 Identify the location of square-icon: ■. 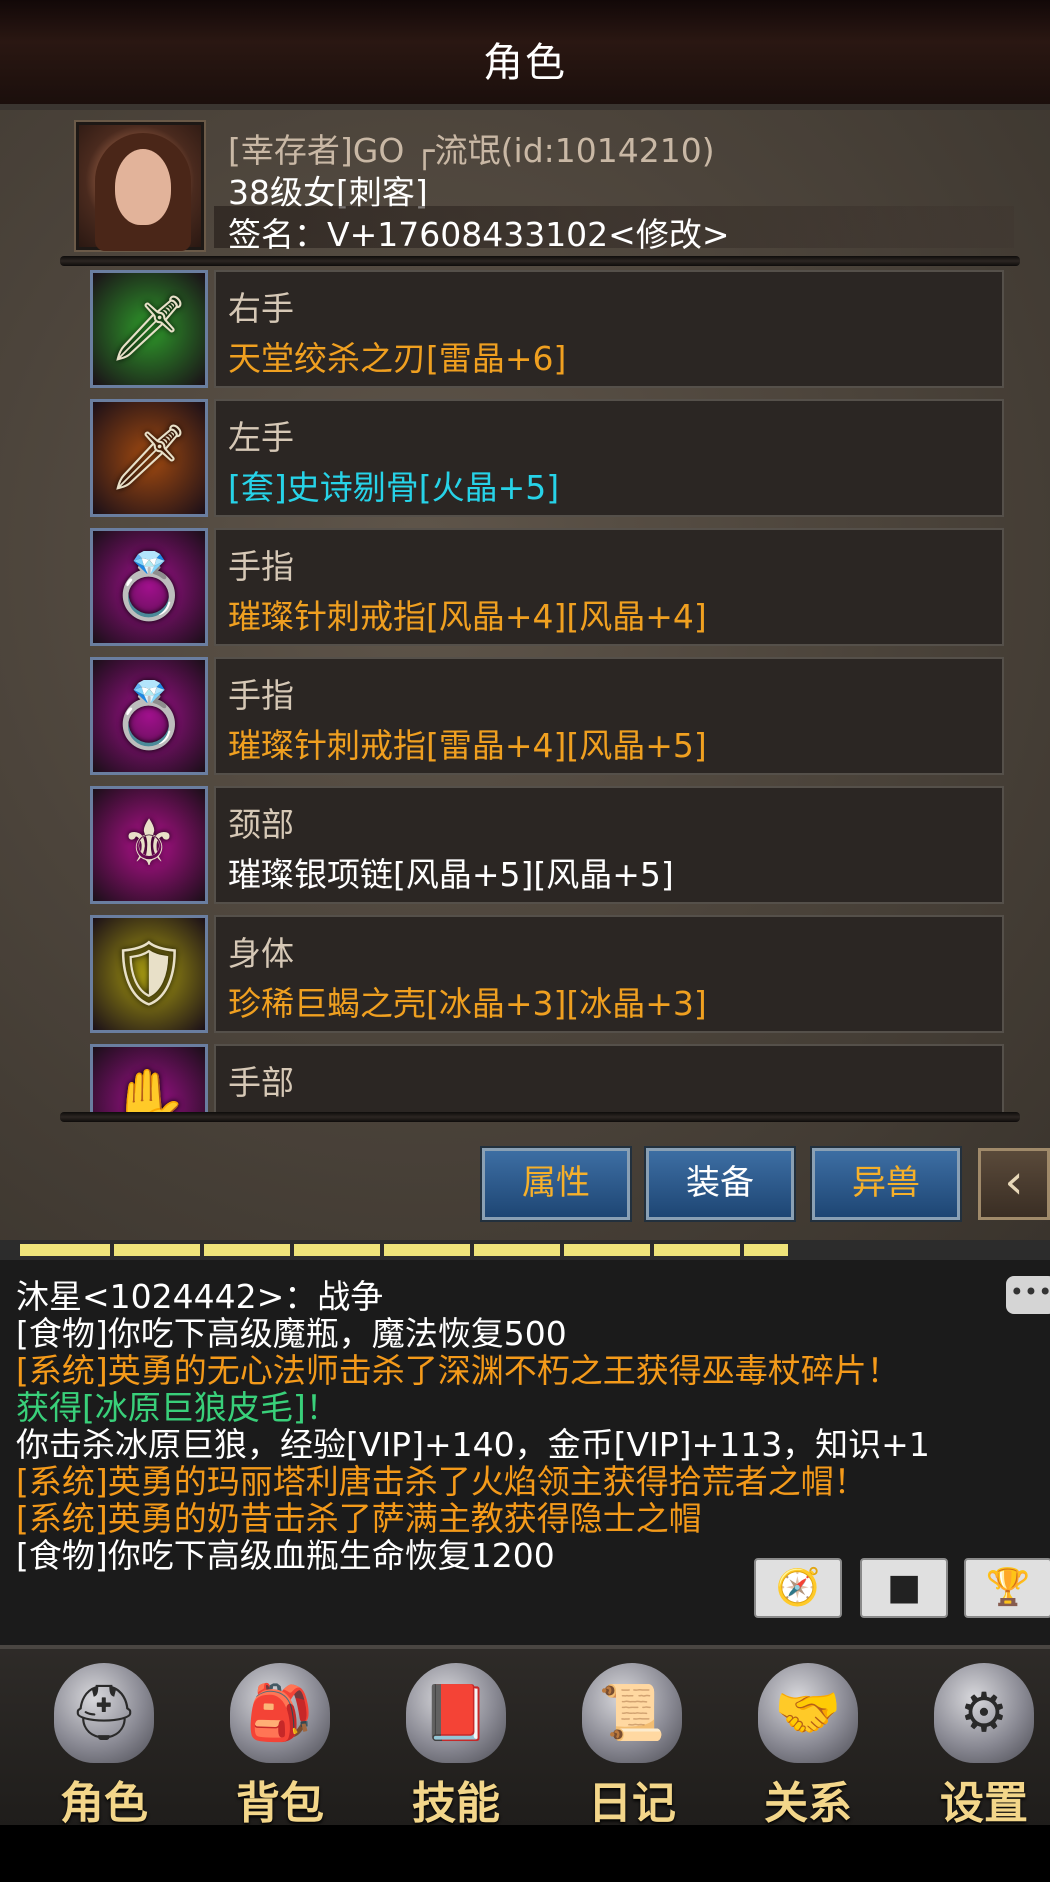
(903, 1587).